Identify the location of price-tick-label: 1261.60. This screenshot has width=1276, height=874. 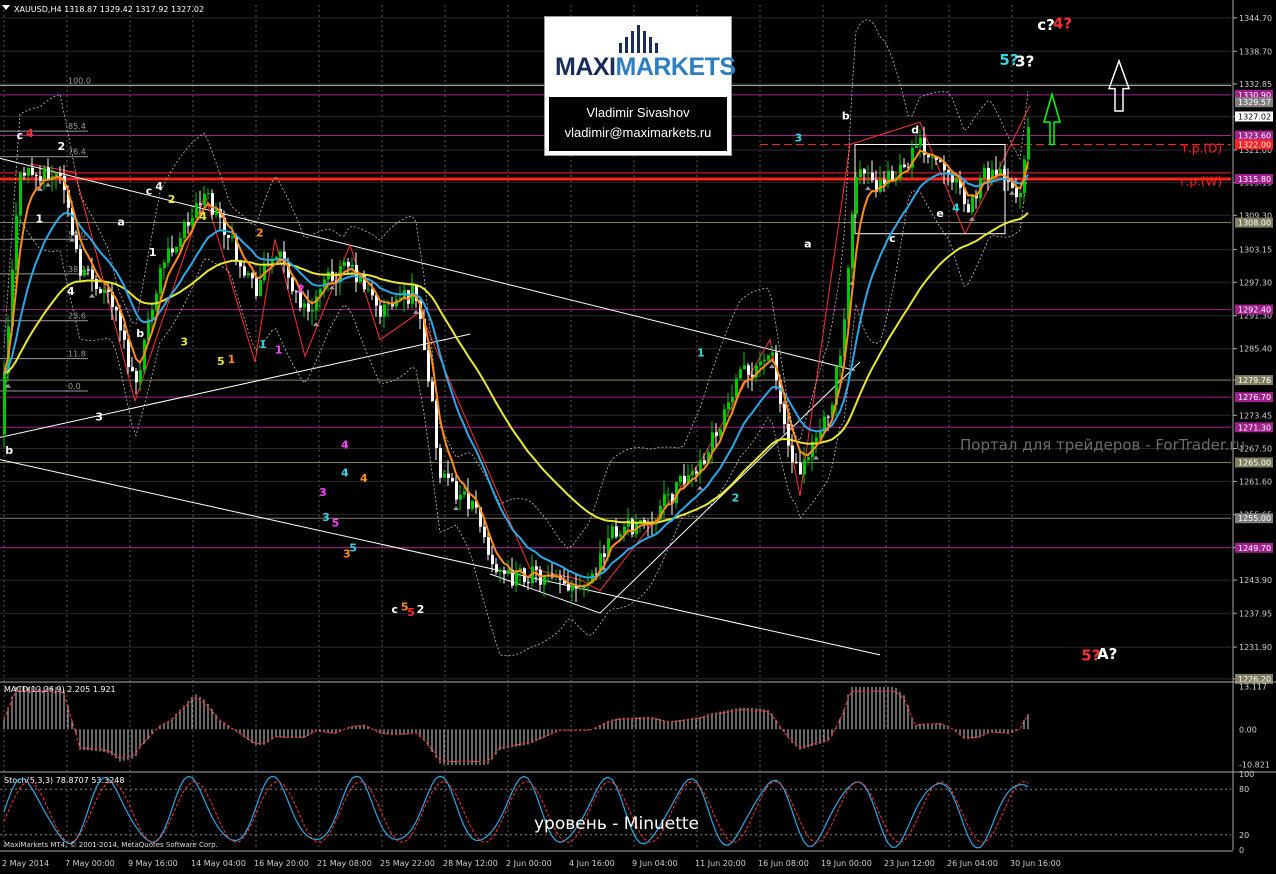
(1255, 481).